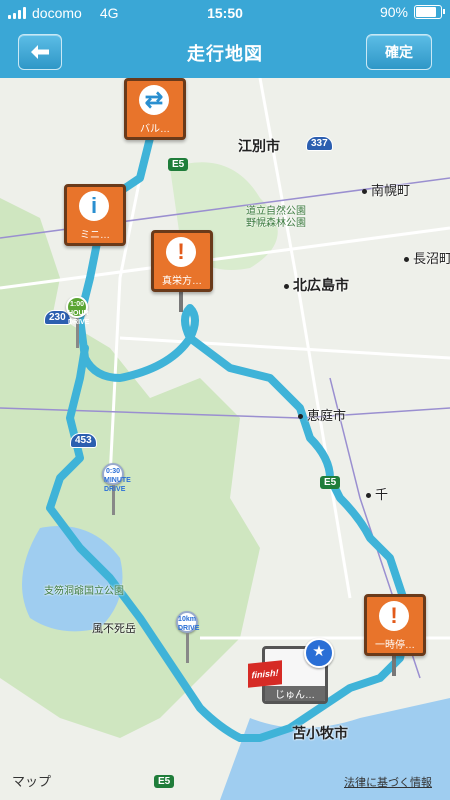 The width and height of the screenshot is (450, 800). I want to click on route-shield: 337, so click(319, 143).